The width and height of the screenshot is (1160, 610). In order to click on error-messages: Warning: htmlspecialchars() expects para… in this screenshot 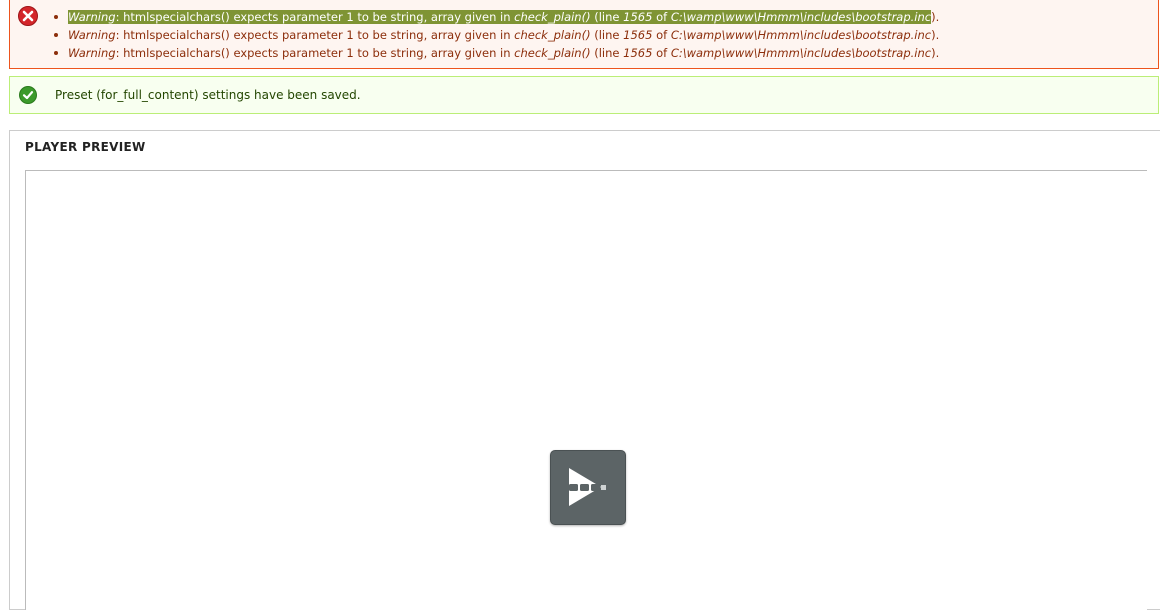, I will do `click(584, 34)`.